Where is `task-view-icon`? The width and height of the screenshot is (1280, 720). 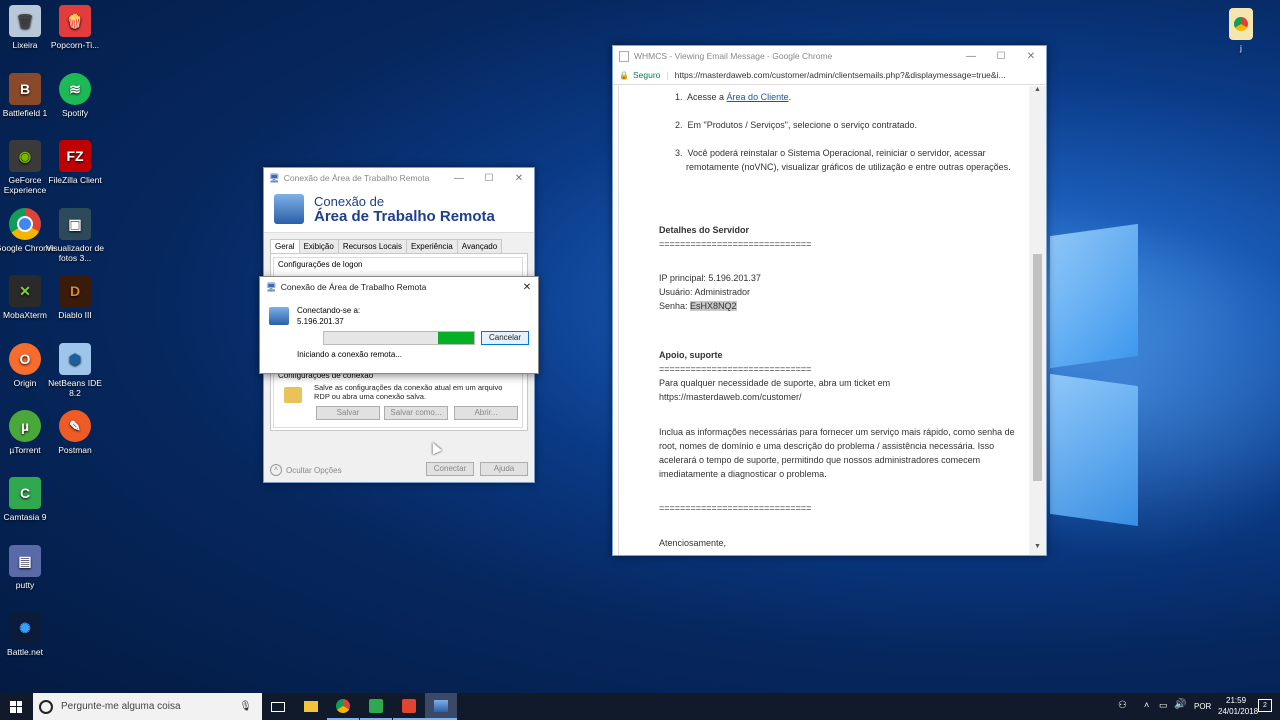
task-view-icon is located at coordinates (278, 706).